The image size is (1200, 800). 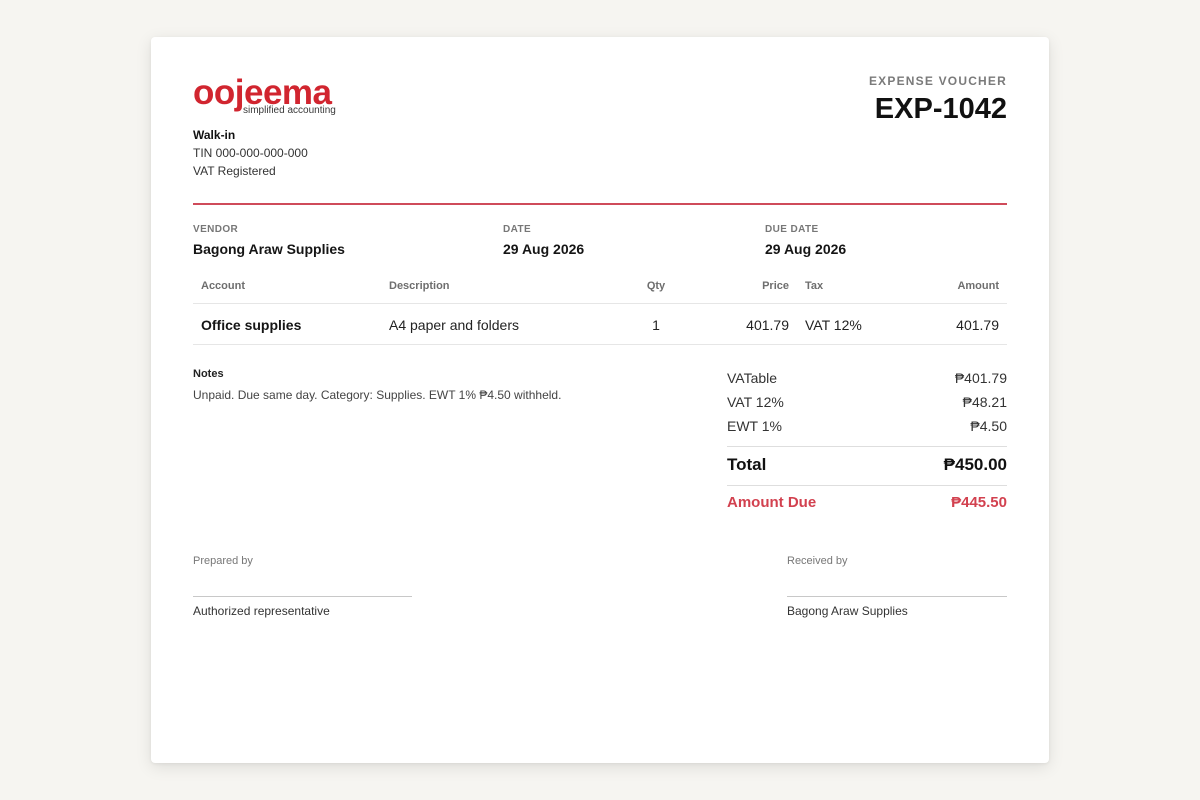 I want to click on column-header-qty: Qty, so click(x=656, y=286).